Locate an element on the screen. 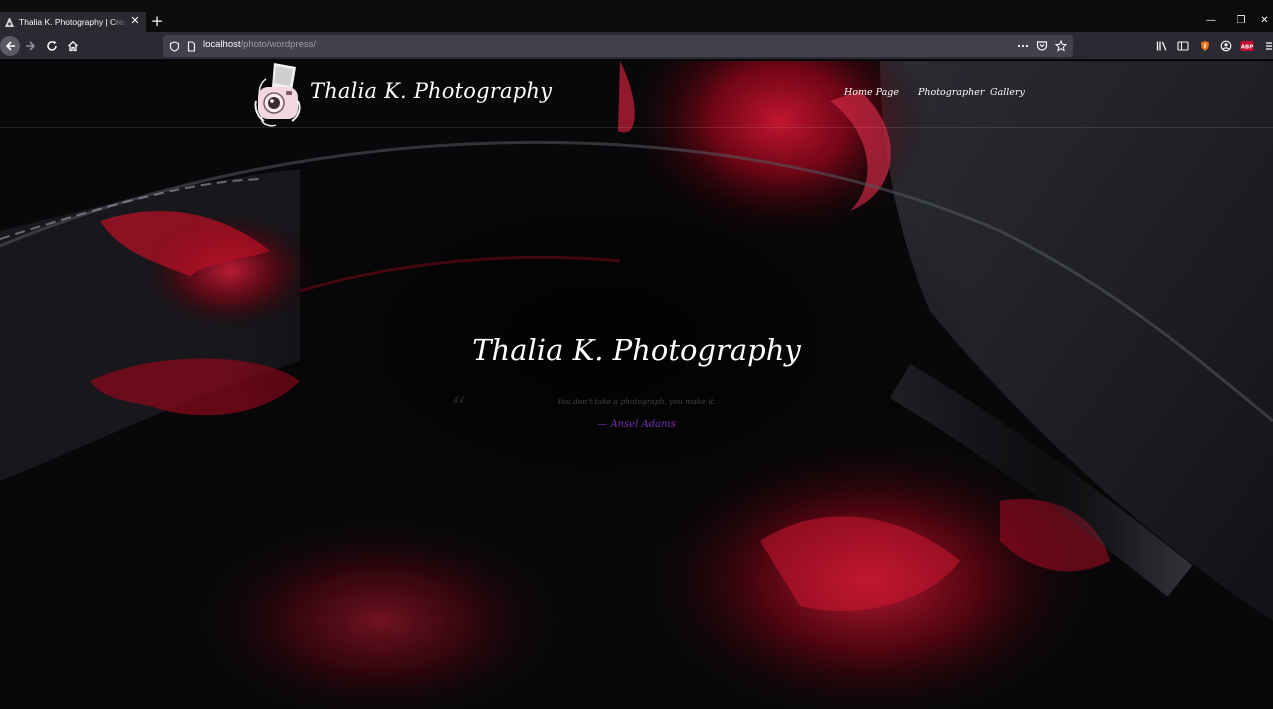 This screenshot has height=709, width=1273. url-text: localhost/photo/wordpress/ is located at coordinates (259, 44).